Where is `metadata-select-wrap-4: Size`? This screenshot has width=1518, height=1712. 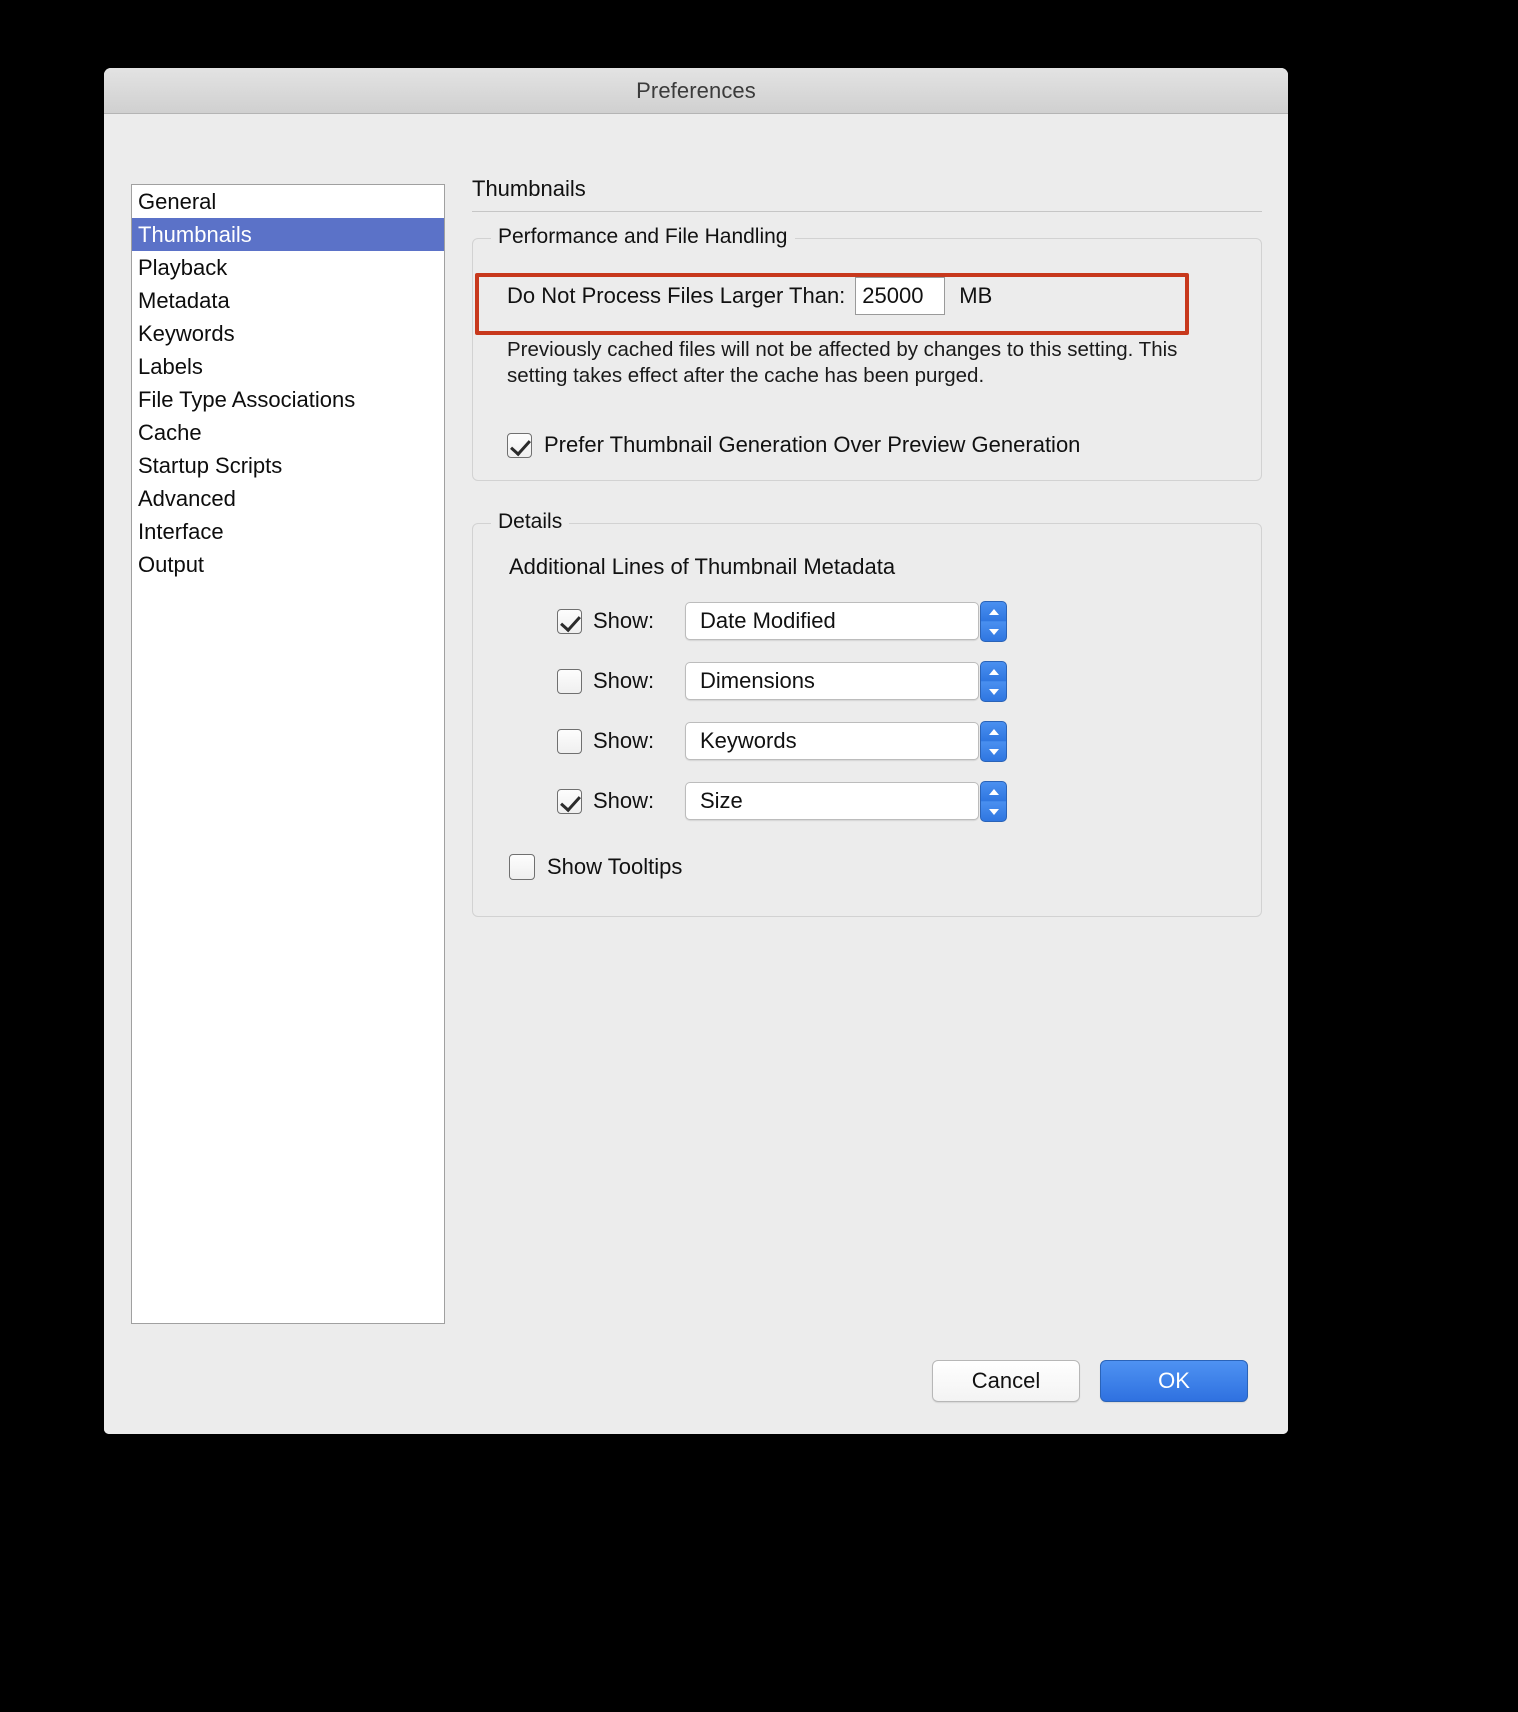
metadata-select-wrap-4: Size is located at coordinates (846, 802).